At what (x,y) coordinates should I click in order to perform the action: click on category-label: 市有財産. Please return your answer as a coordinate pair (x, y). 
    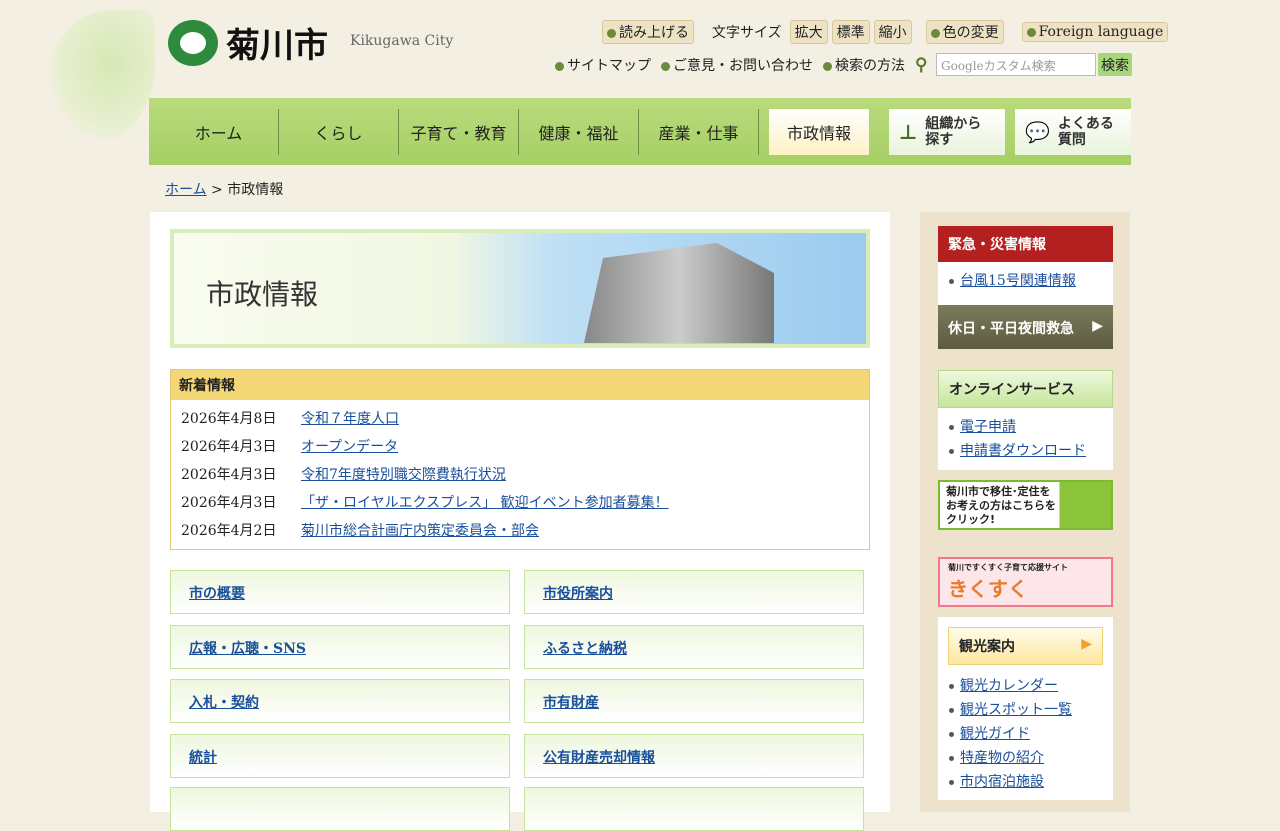
    Looking at the image, I should click on (571, 703).